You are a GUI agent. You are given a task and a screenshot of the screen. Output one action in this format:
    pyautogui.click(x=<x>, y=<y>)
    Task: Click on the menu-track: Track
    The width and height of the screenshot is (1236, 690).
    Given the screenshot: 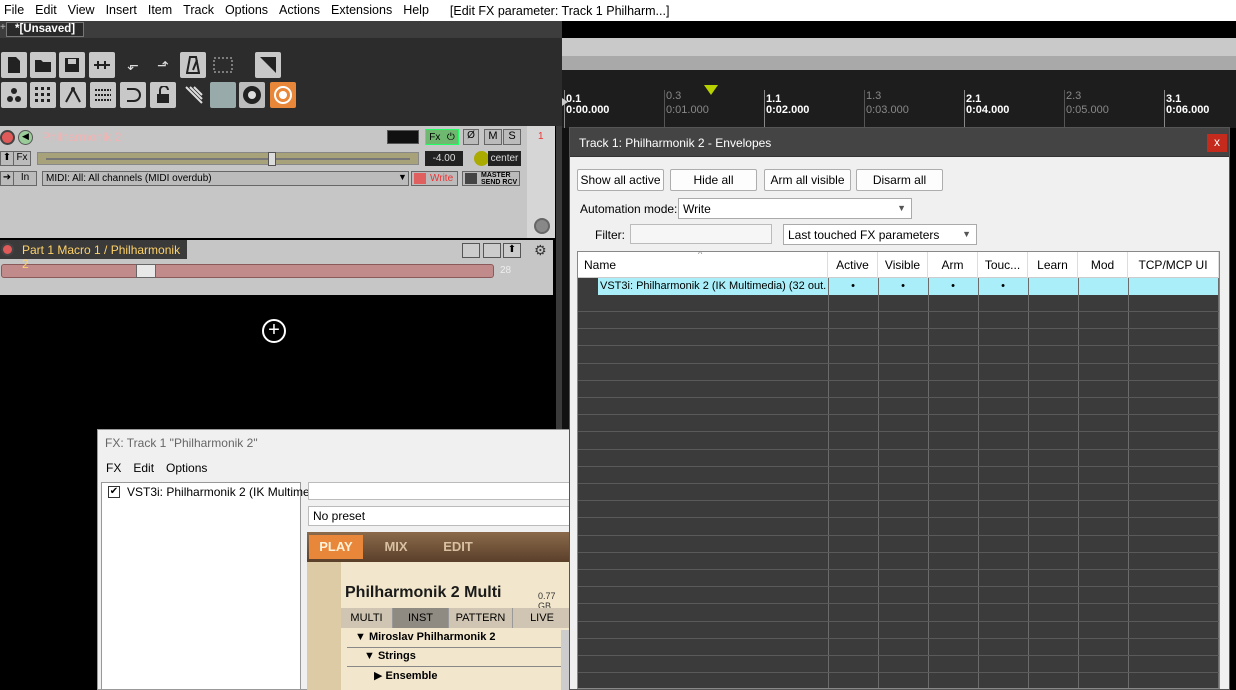 What is the action you would take?
    pyautogui.click(x=200, y=10)
    